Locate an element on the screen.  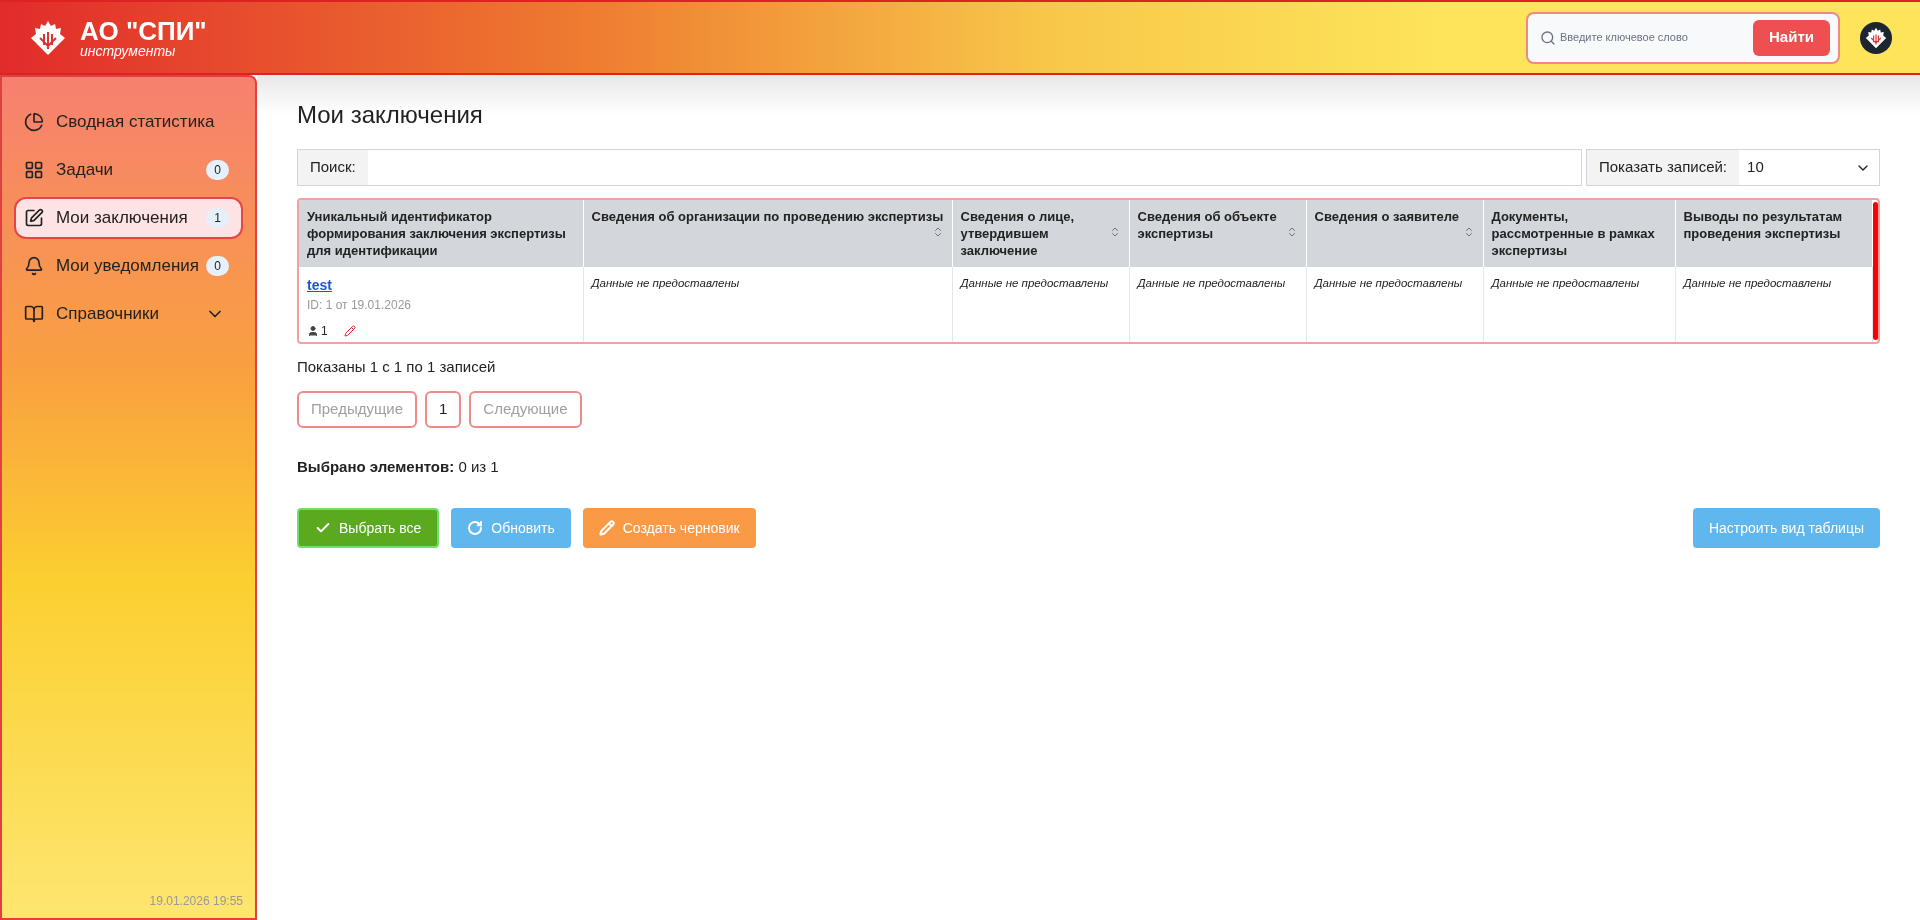
sidebar-item: Мои заключения 1 is located at coordinates (128, 218).